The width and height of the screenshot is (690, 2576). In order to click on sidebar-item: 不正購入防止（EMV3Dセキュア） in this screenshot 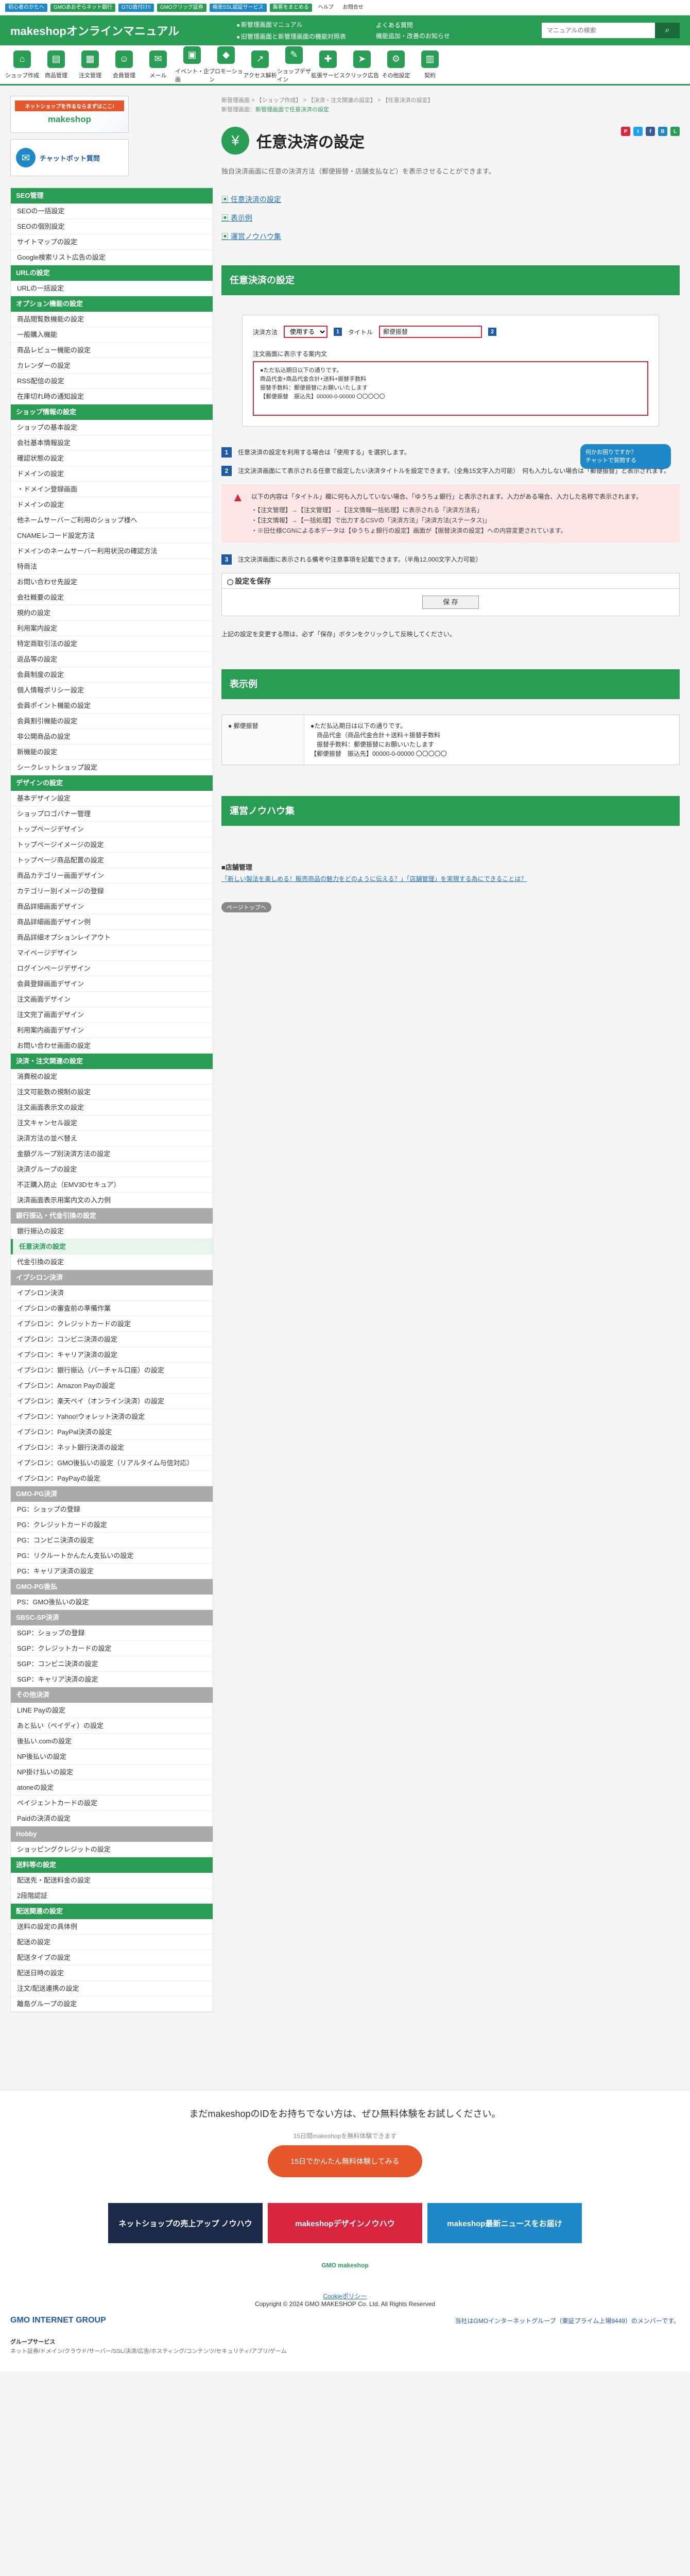, I will do `click(112, 1185)`.